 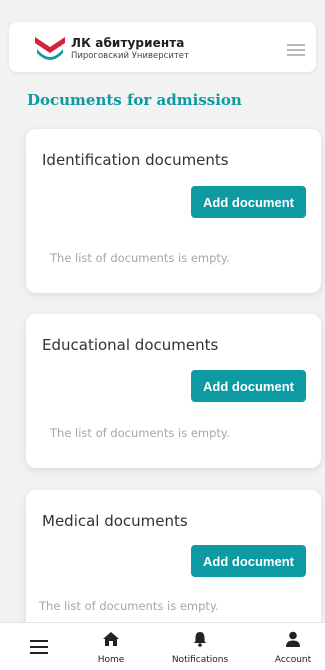 What do you see at coordinates (50, 48) in the screenshot?
I see `pirogov-logo-icon` at bounding box center [50, 48].